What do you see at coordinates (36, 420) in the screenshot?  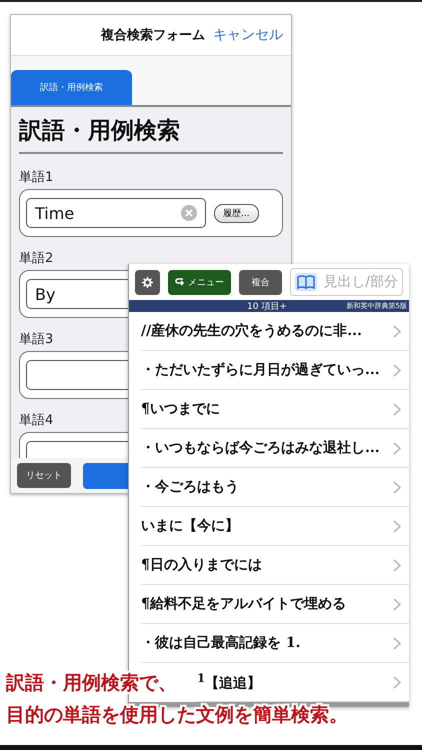 I see `field-label: 単語4` at bounding box center [36, 420].